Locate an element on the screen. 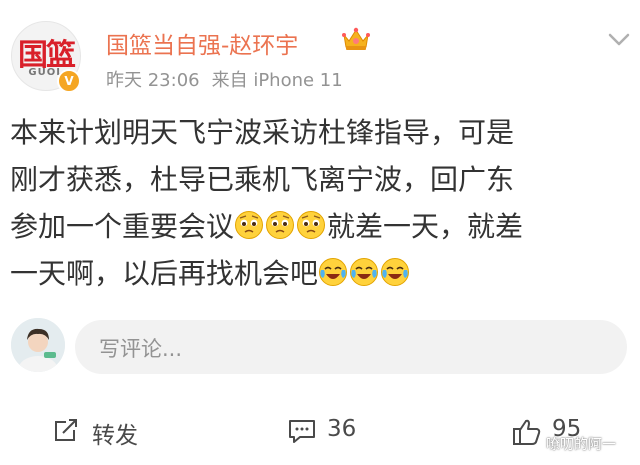 Image resolution: width=640 pixels, height=465 pixels. repost-icon is located at coordinates (66, 430).